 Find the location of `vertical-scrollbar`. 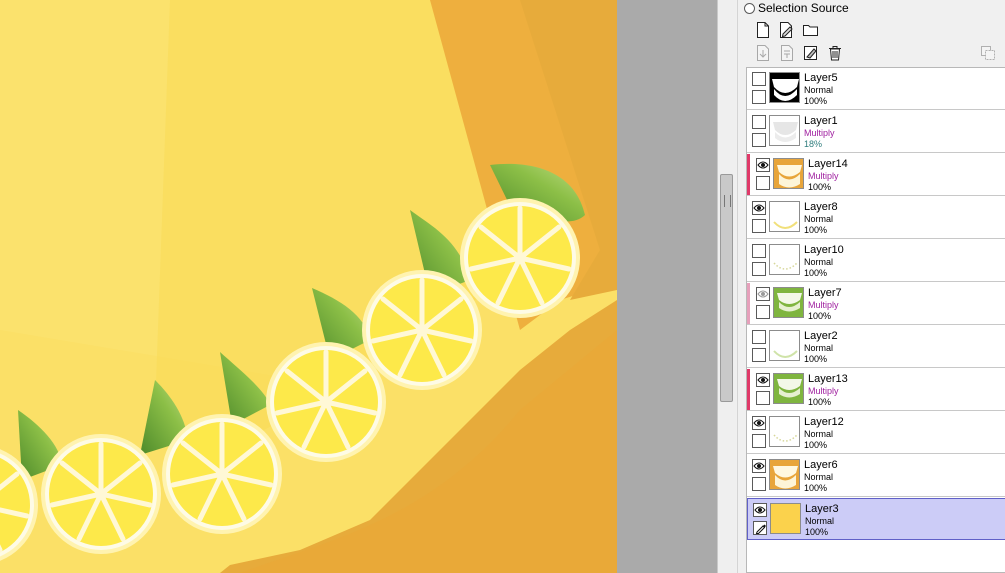

vertical-scrollbar is located at coordinates (726, 286).